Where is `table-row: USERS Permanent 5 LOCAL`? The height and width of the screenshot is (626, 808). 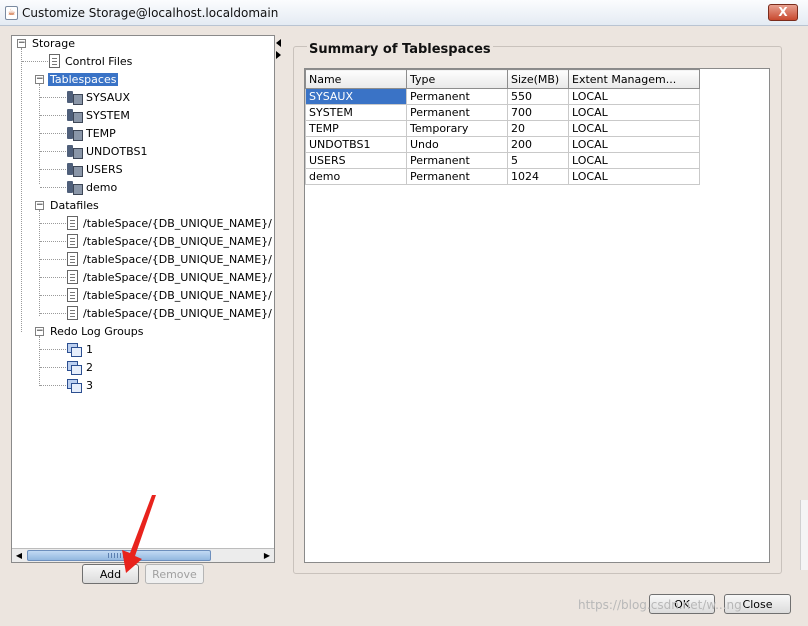 table-row: USERS Permanent 5 LOCAL is located at coordinates (502, 160).